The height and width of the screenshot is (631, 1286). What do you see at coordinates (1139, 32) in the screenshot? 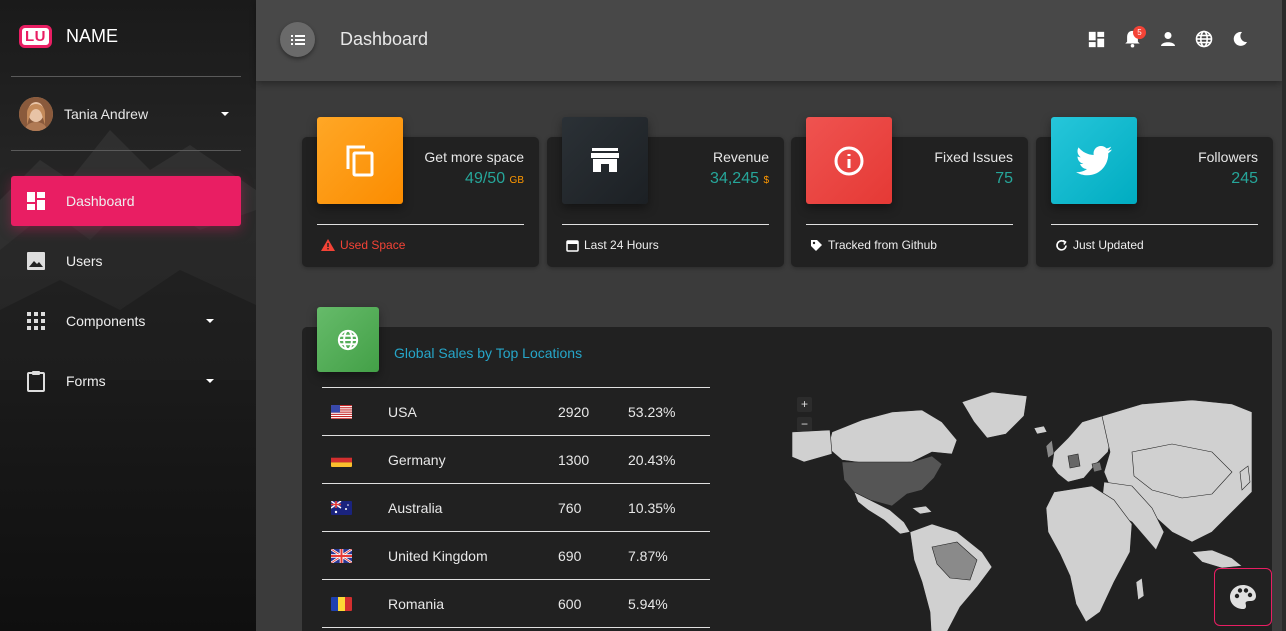
I see `notification-badge: 5` at bounding box center [1139, 32].